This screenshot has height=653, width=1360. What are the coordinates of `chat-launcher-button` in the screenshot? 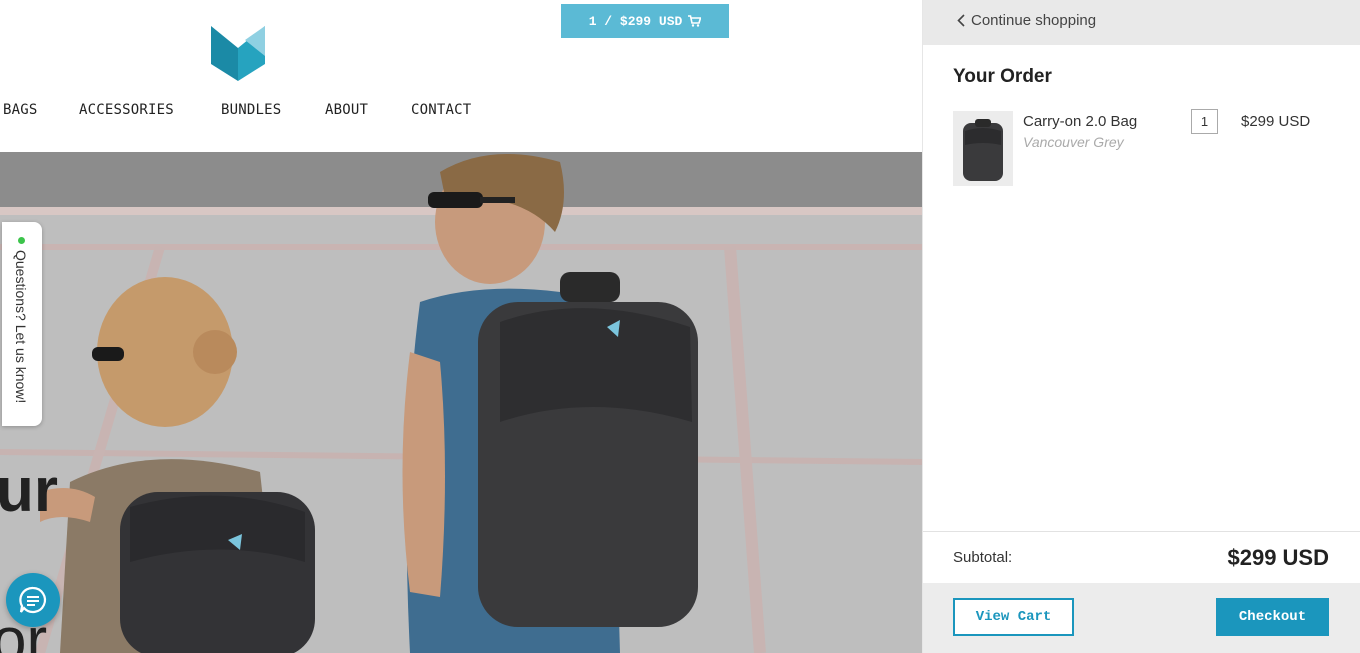 It's located at (33, 600).